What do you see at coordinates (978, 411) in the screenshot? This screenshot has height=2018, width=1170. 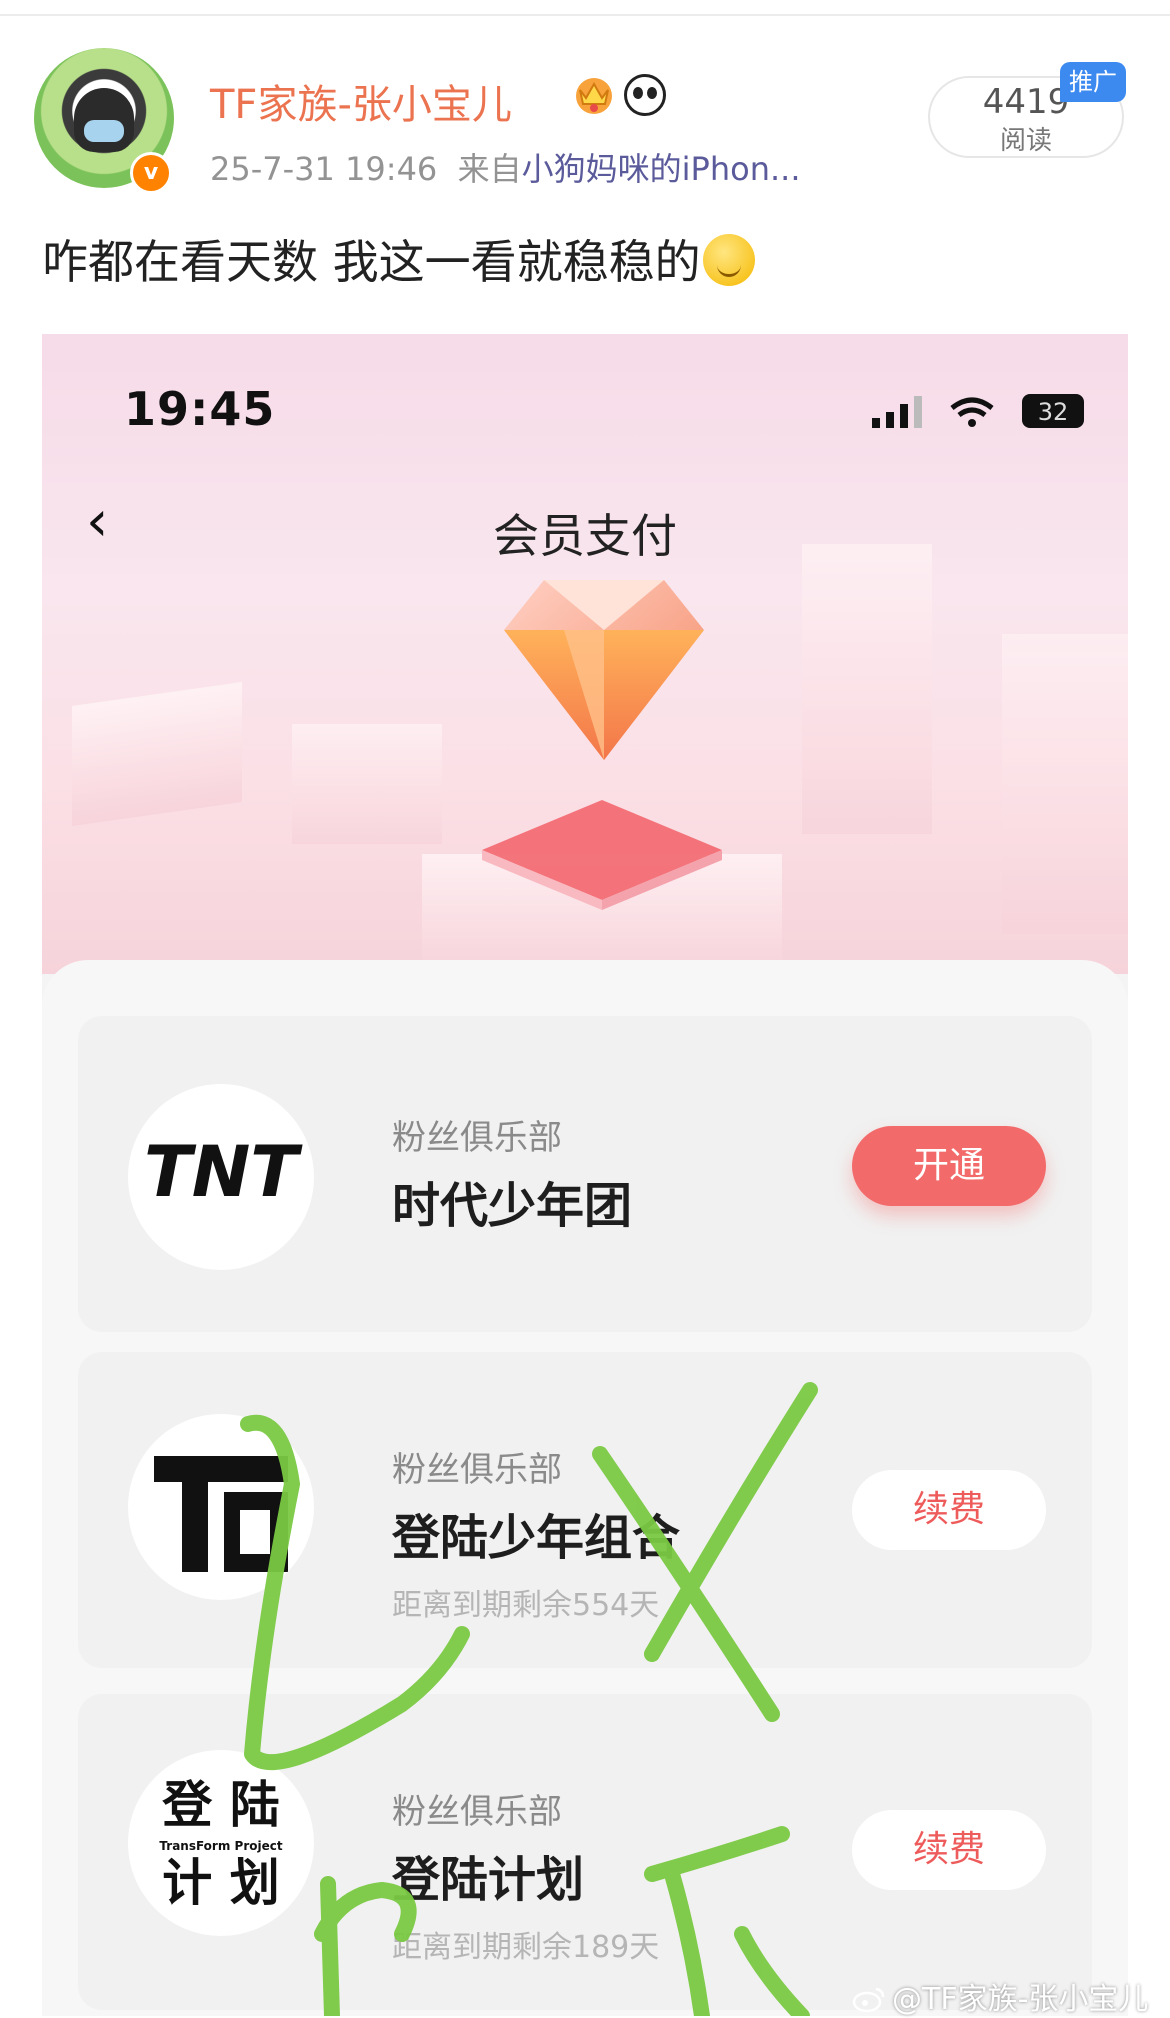 I see `status-bar-icons: 32` at bounding box center [978, 411].